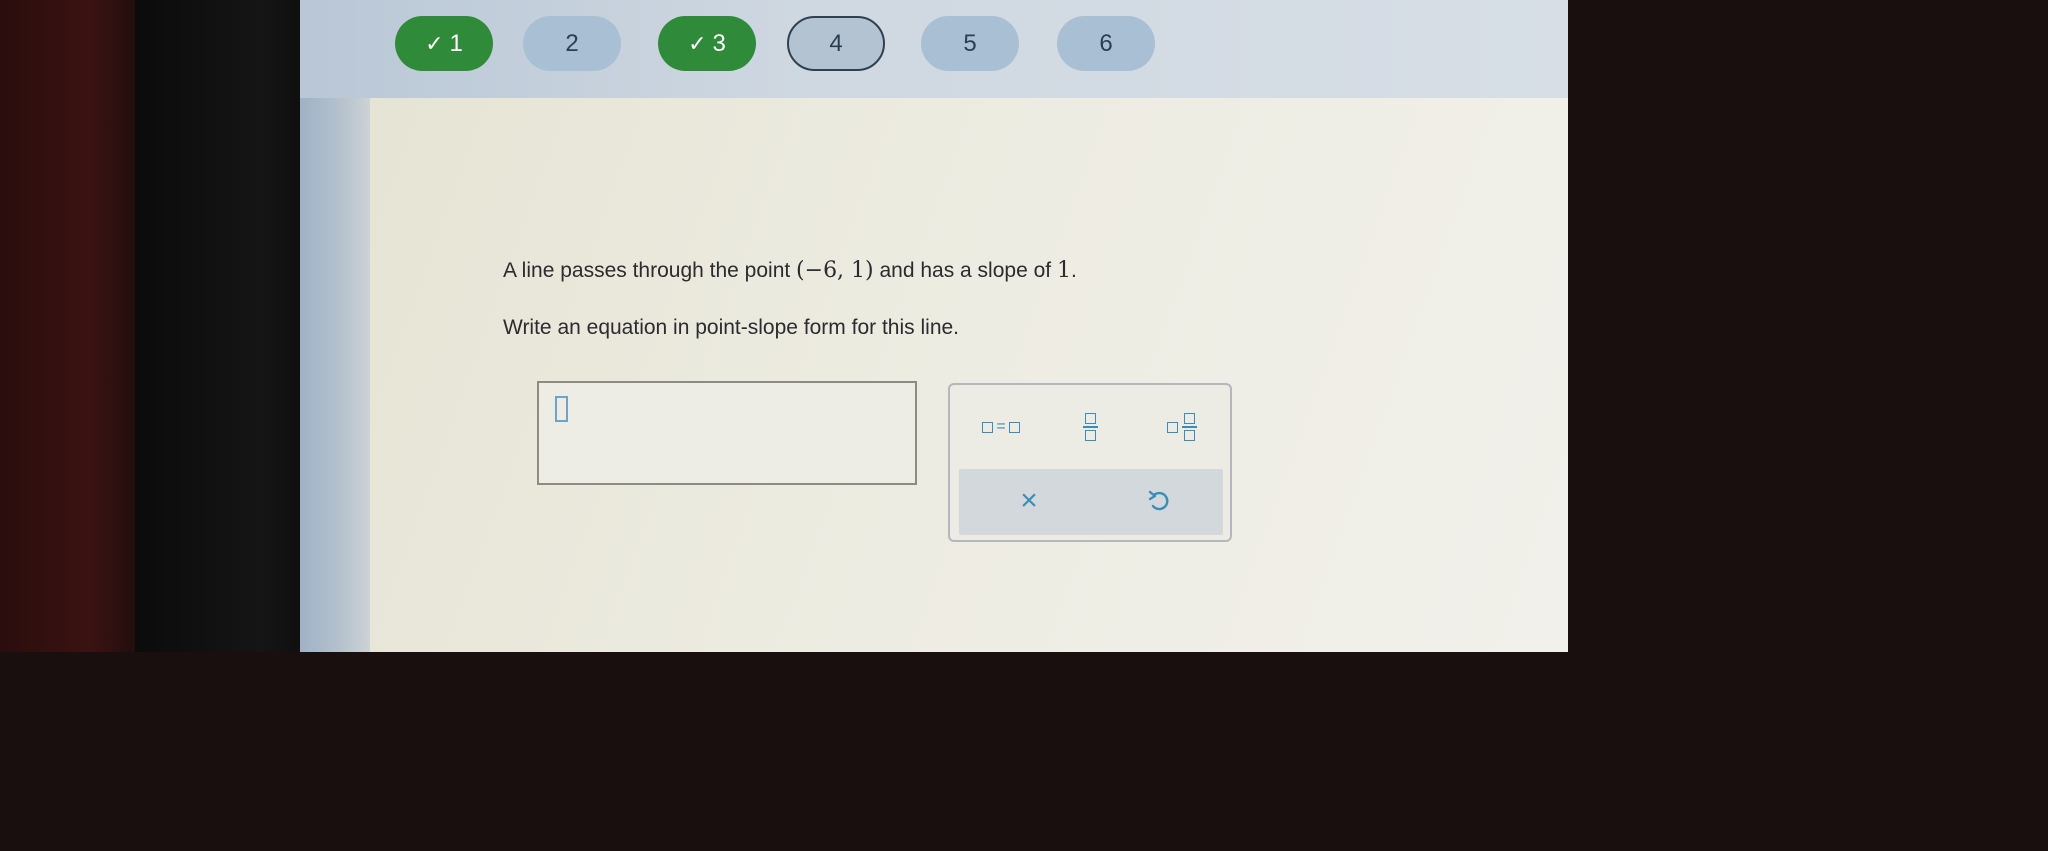 Image resolution: width=2048 pixels, height=851 pixels. Describe the element at coordinates (456, 43) in the screenshot. I see `question-number: 1` at that location.